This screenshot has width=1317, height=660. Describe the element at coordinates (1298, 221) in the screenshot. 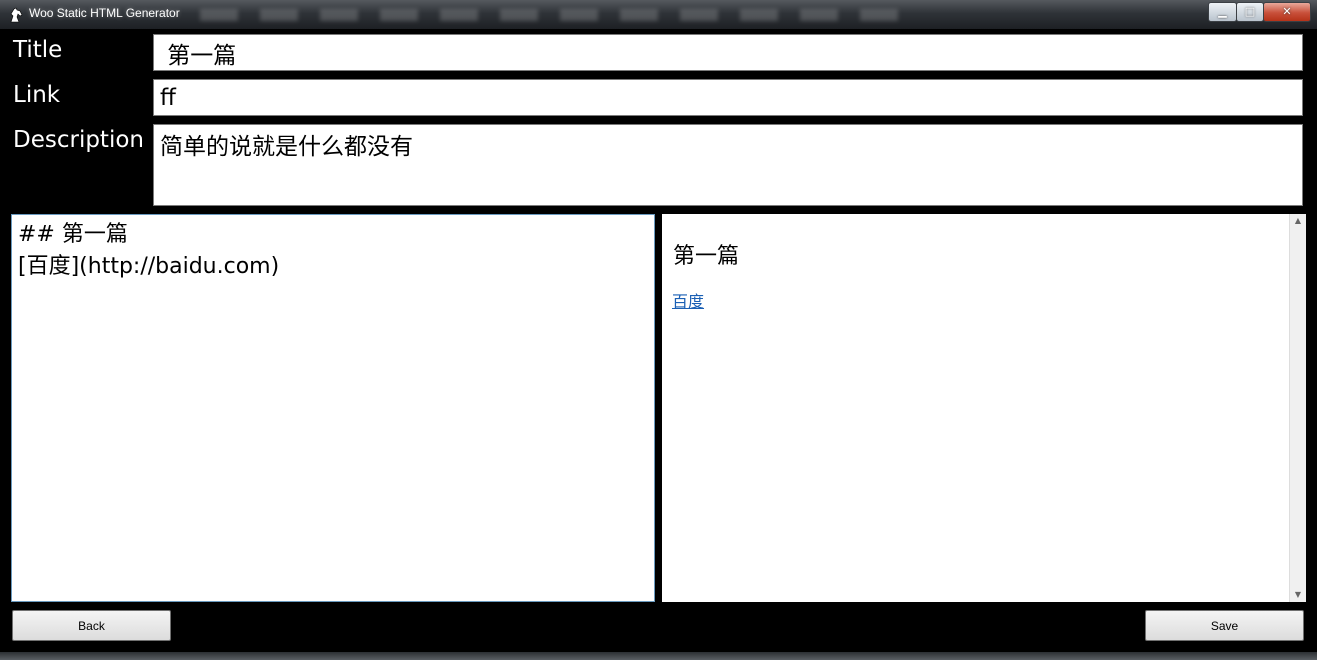

I see `scroll-up-arrow-icon: ▲` at that location.